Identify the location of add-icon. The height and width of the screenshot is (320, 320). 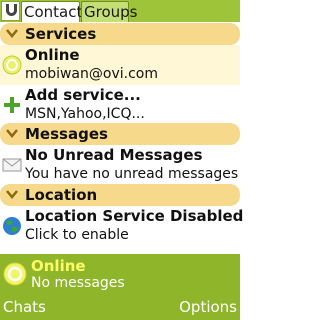
(12, 105).